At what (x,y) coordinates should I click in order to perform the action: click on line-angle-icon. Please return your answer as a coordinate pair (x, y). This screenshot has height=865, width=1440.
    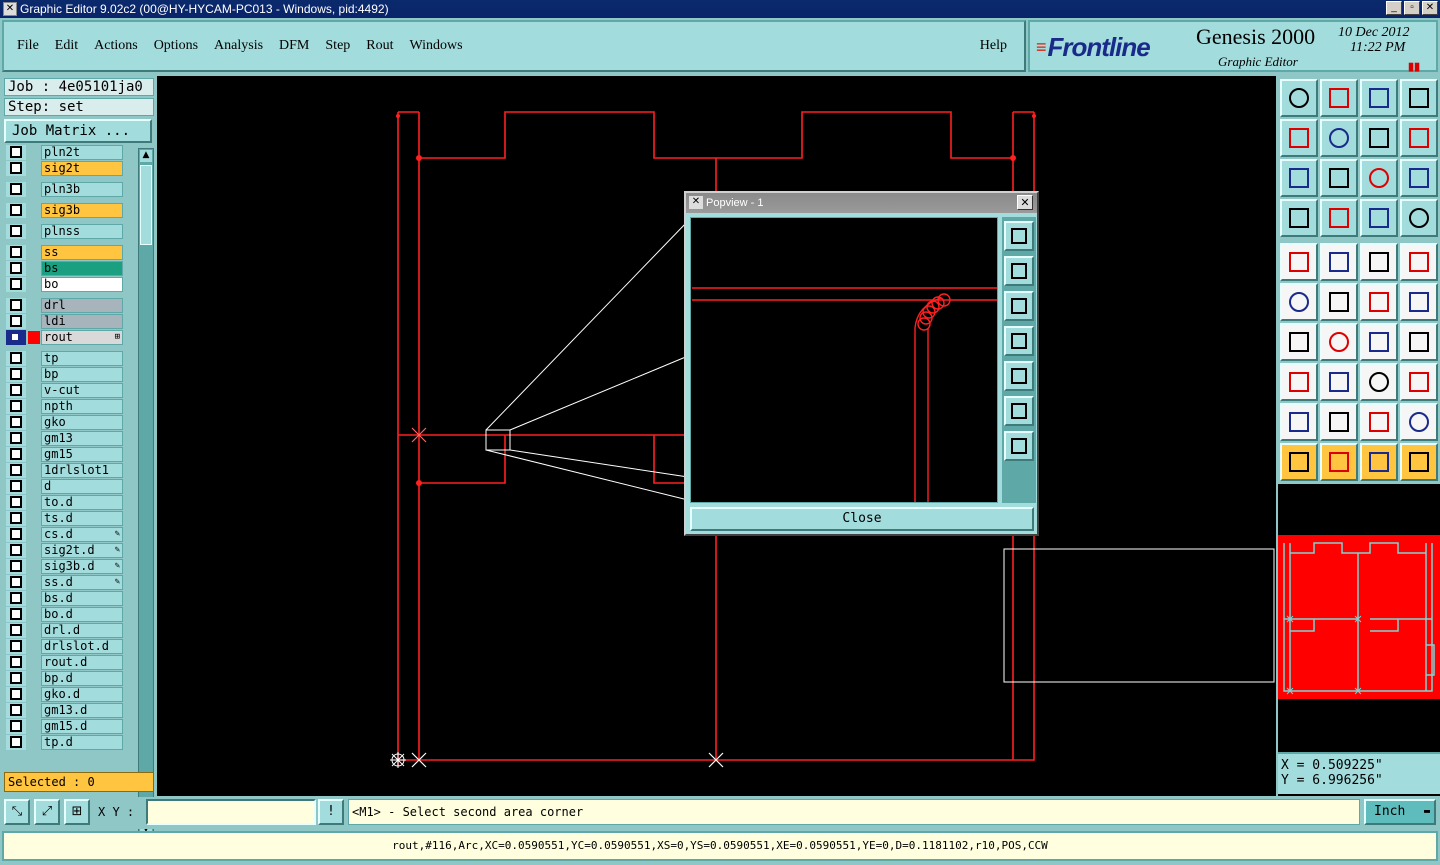
    Looking at the image, I should click on (1299, 342).